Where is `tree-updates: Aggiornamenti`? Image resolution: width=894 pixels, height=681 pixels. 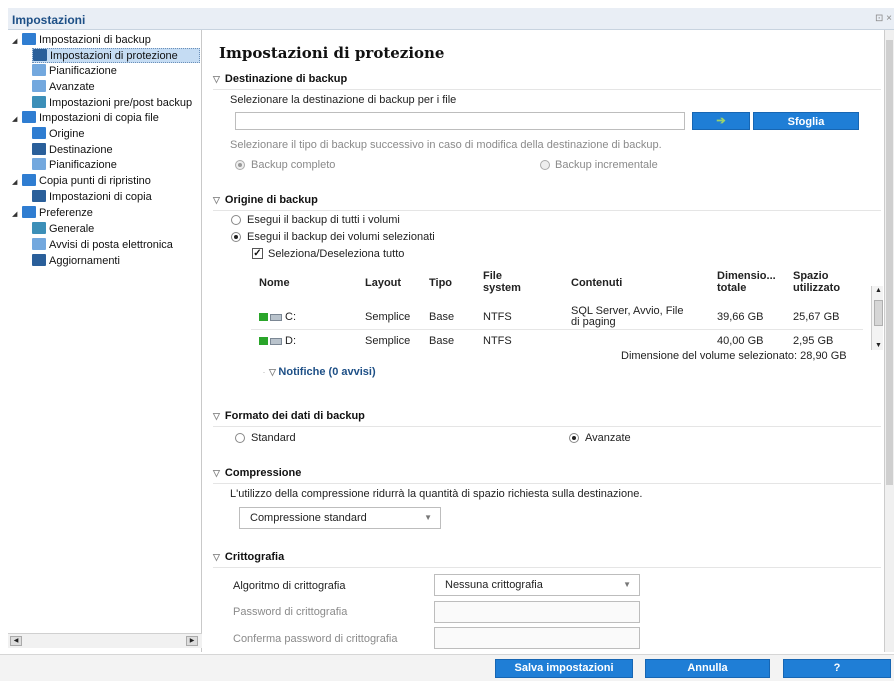 tree-updates: Aggiornamenti is located at coordinates (76, 261).